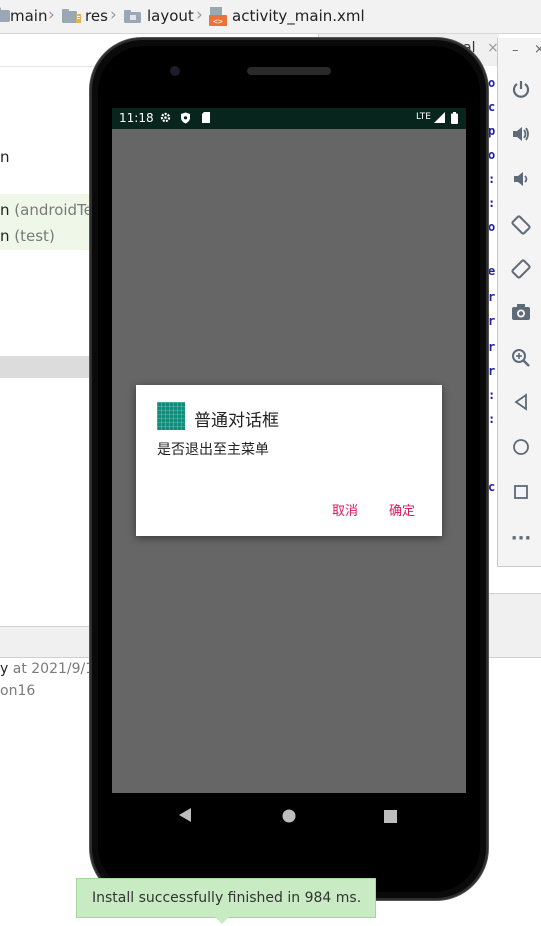  I want to click on nav-back-icon, so click(185, 817).